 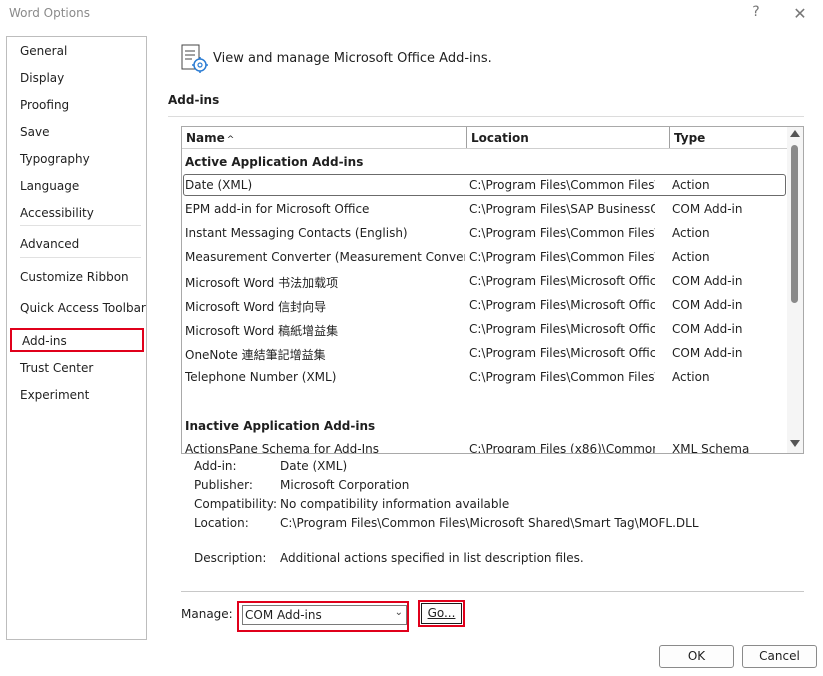 I want to click on sidebar-item-addins: Add-ins, so click(x=44, y=341).